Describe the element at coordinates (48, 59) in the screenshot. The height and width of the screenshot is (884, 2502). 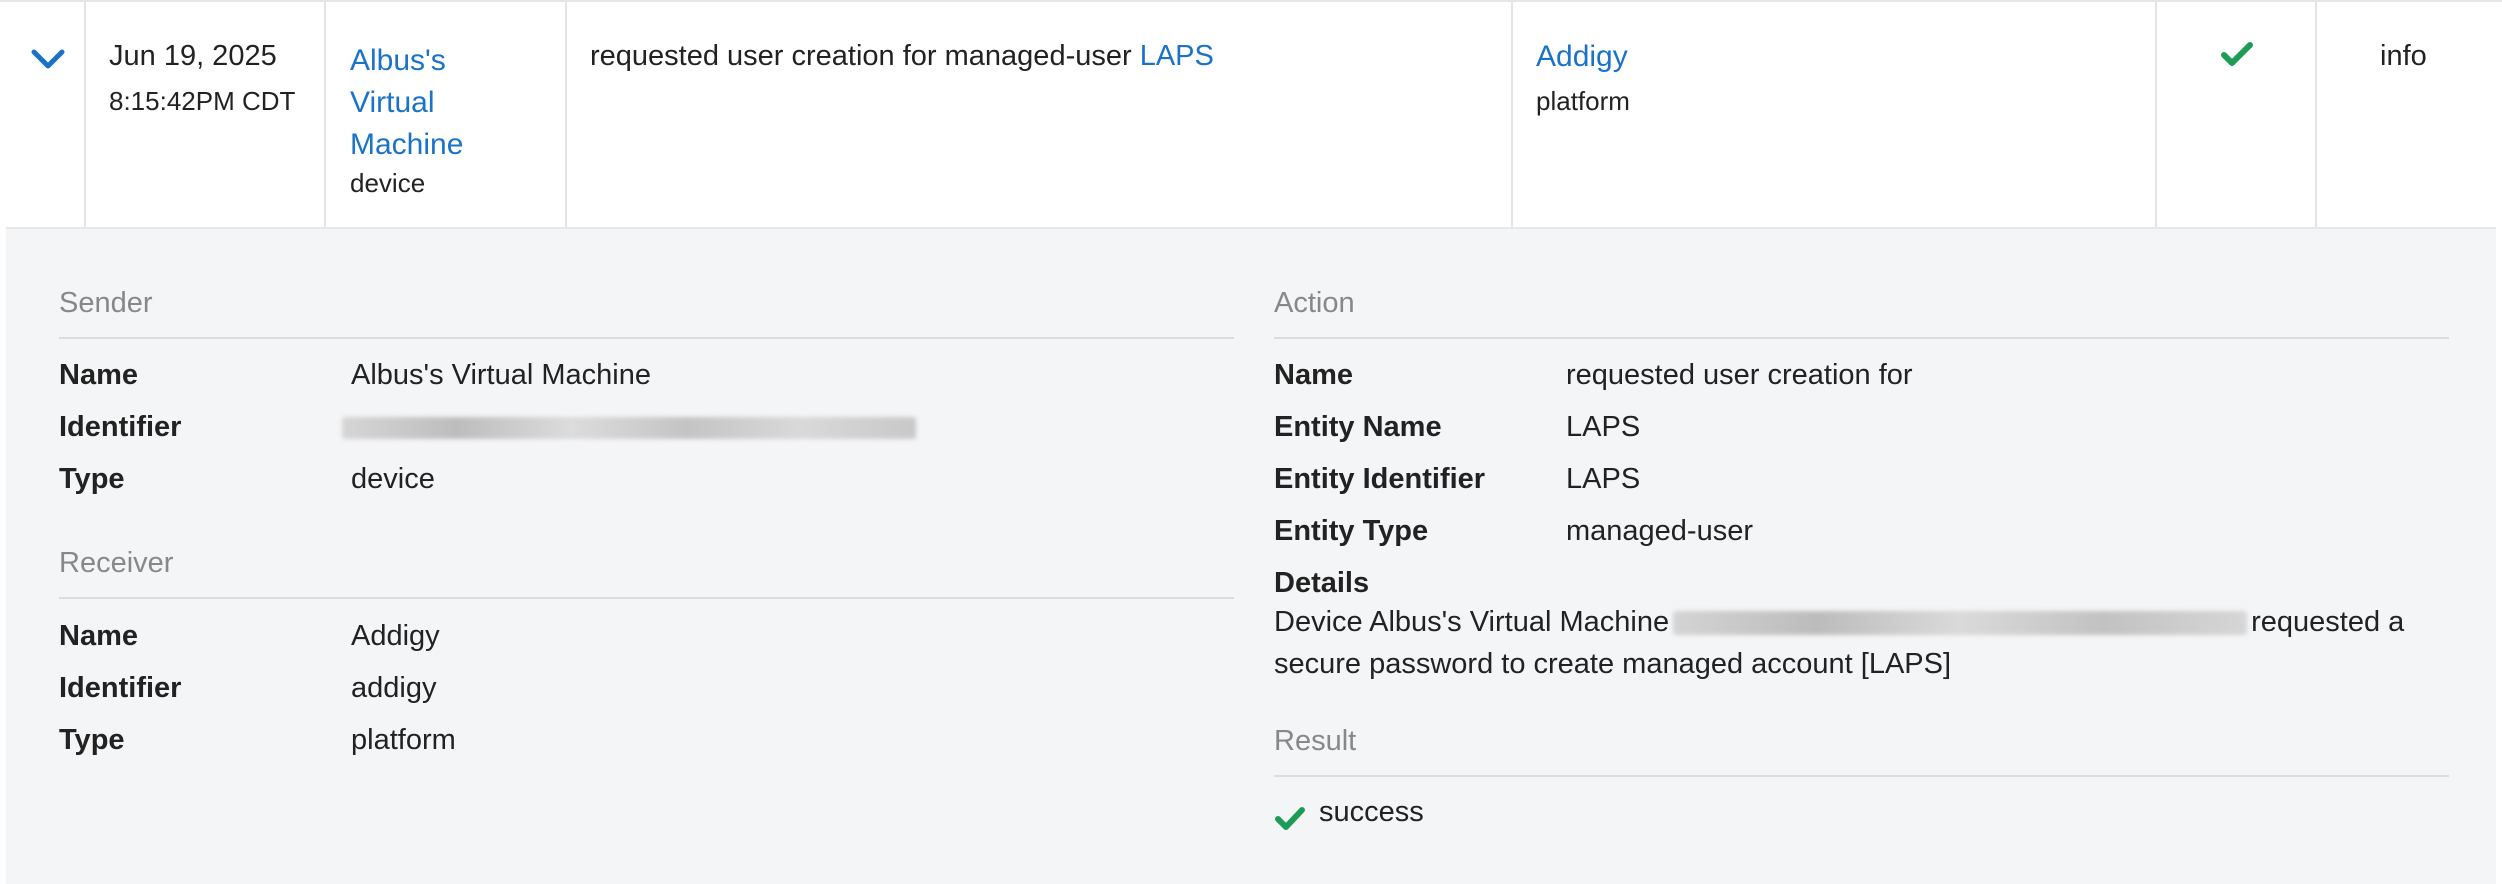
I see `chevron-down-icon` at that location.